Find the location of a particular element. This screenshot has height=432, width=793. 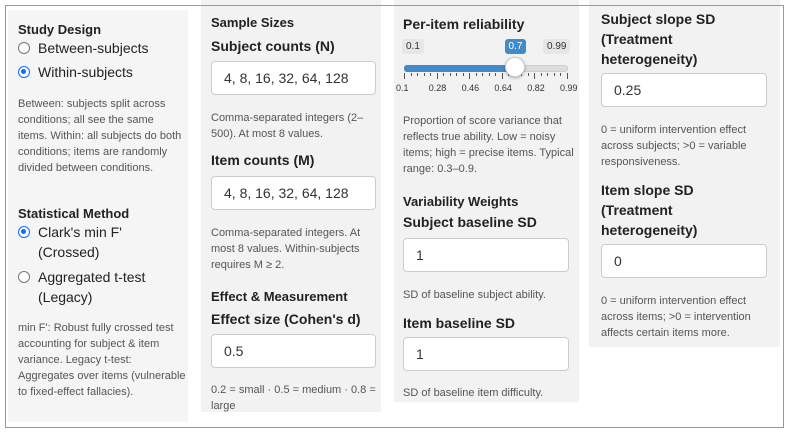

effect-measurement-title: Effect & Measurement is located at coordinates (279, 296).